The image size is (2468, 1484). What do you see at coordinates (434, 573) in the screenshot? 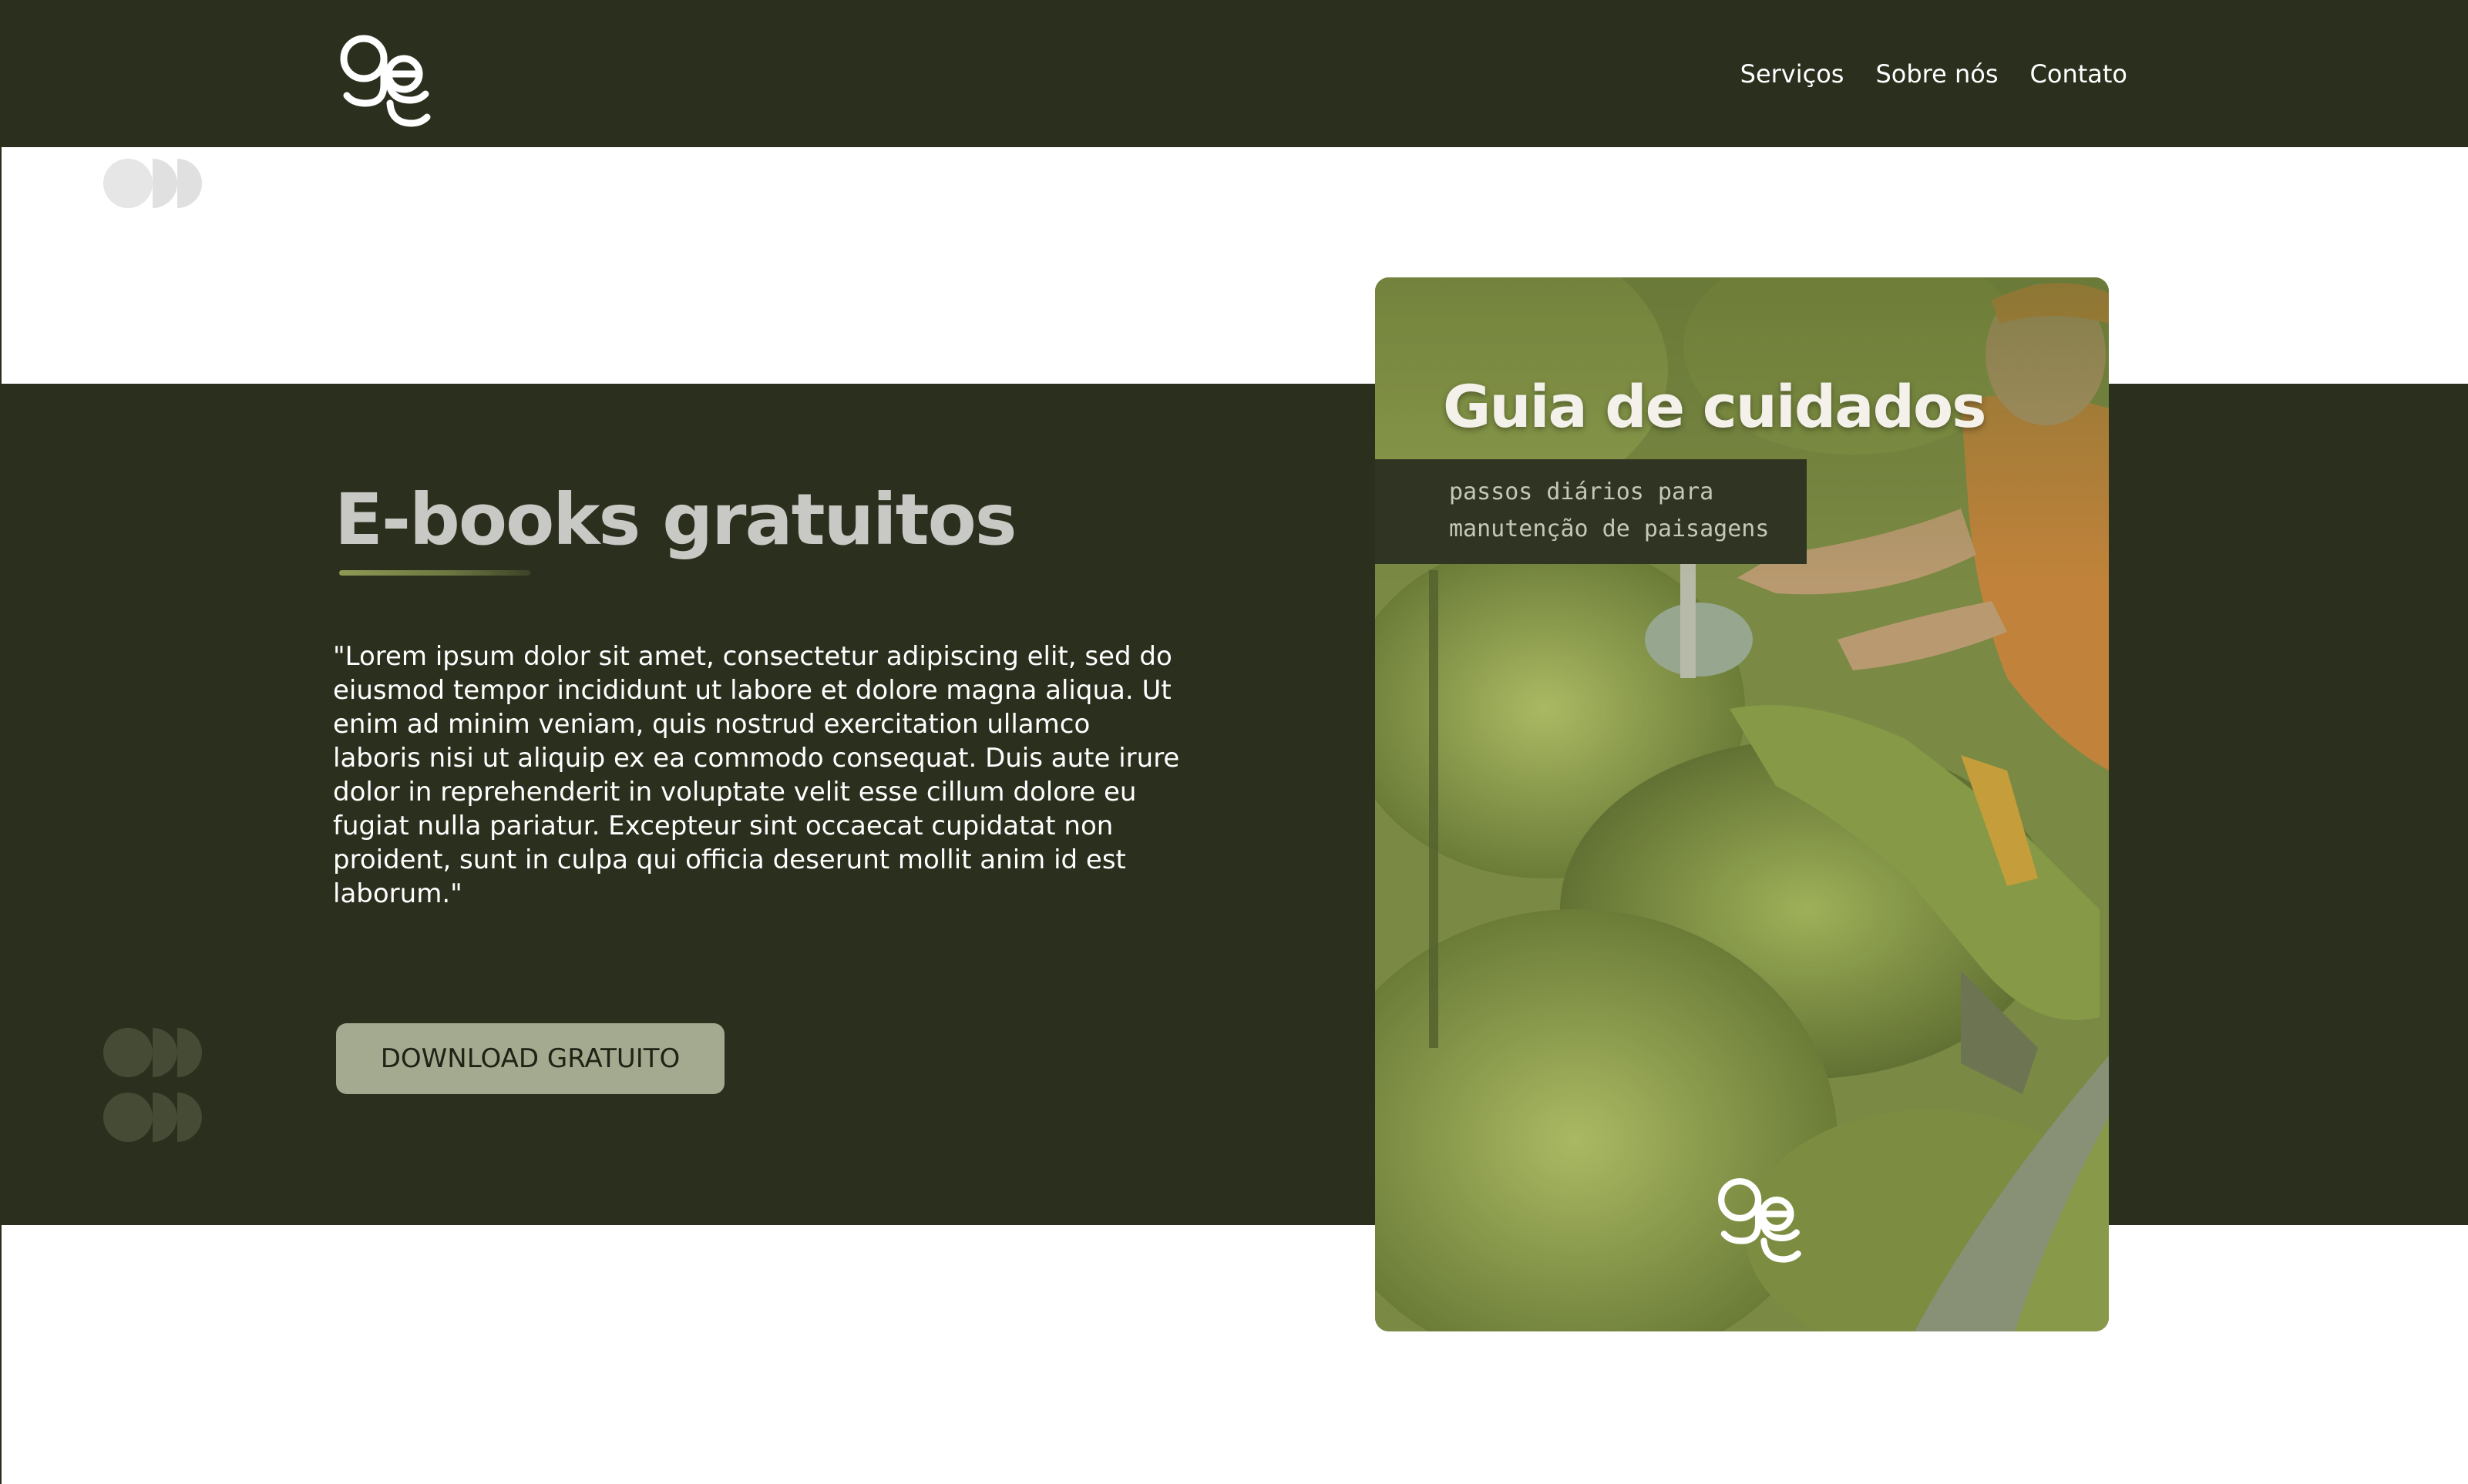
I see `title-underline` at bounding box center [434, 573].